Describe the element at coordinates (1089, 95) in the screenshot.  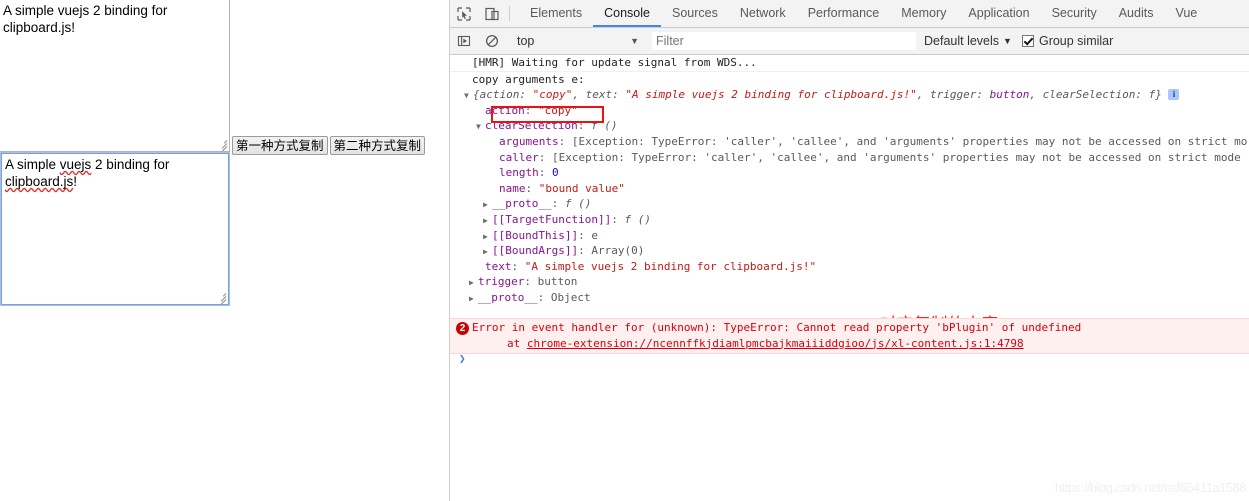
I see `preview-clearselection-key: , clearSelection:` at that location.